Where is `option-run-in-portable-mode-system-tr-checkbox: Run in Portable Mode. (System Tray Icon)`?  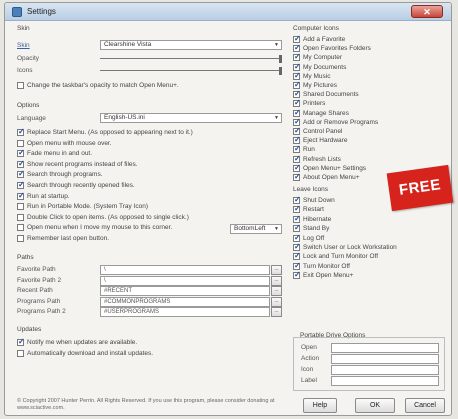 option-run-in-portable-mode-system-tr-checkbox: Run in Portable Mode. (System Tray Icon) is located at coordinates (82, 206).